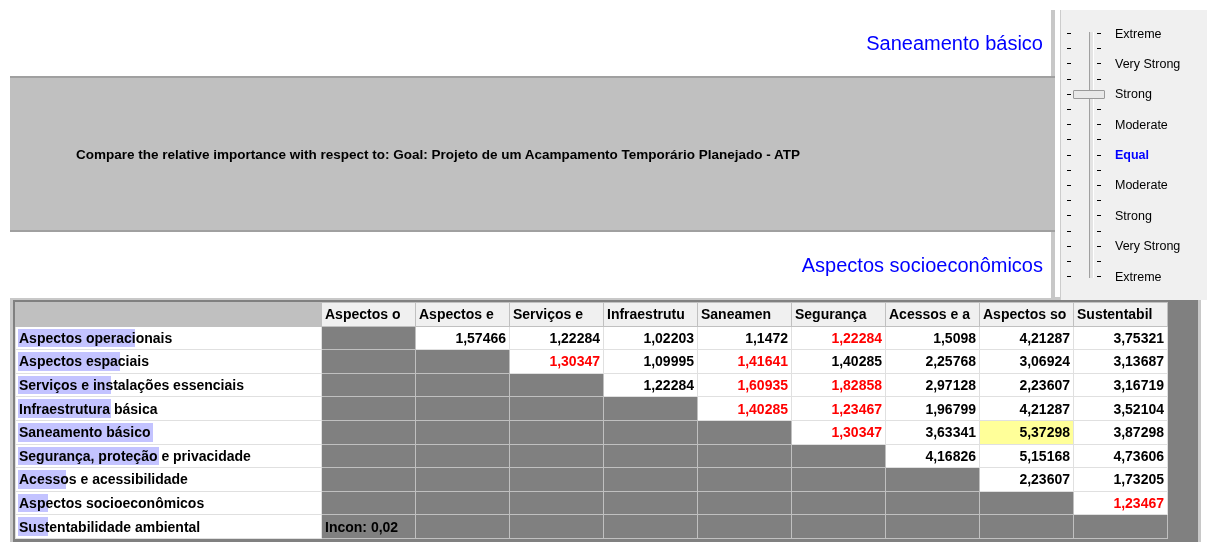 The height and width of the screenshot is (550, 1211). What do you see at coordinates (744, 314) in the screenshot?
I see `column-header: Saneamen` at bounding box center [744, 314].